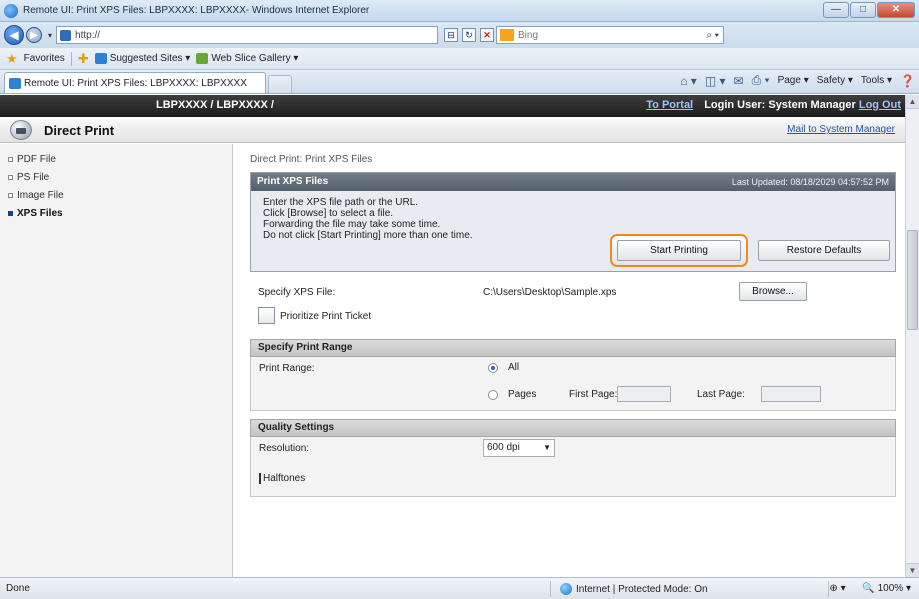 This screenshot has height=599, width=919. I want to click on sidebar-item-xps-files: XPS Files, so click(116, 213).